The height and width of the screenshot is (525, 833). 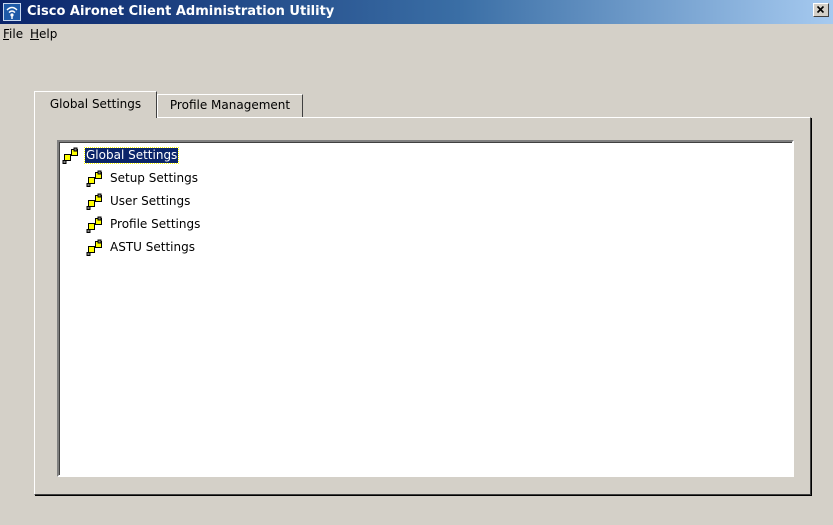 I want to click on tree-label: Profile Settings, so click(x=155, y=224).